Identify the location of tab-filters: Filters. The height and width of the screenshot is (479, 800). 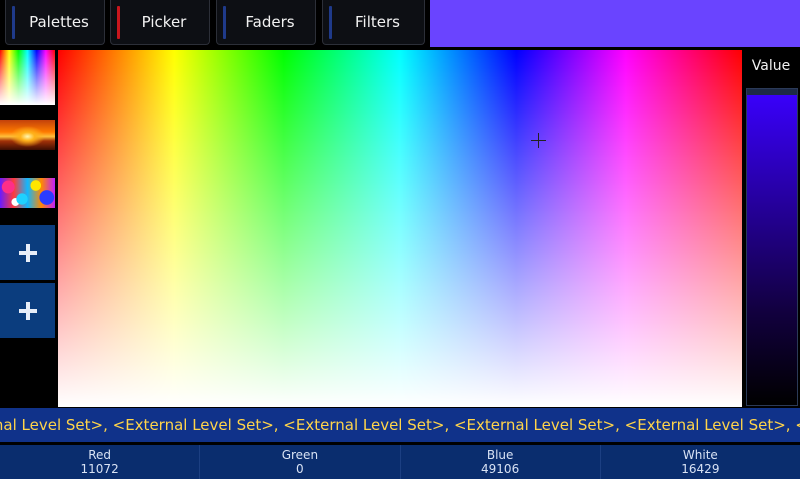
(373, 22).